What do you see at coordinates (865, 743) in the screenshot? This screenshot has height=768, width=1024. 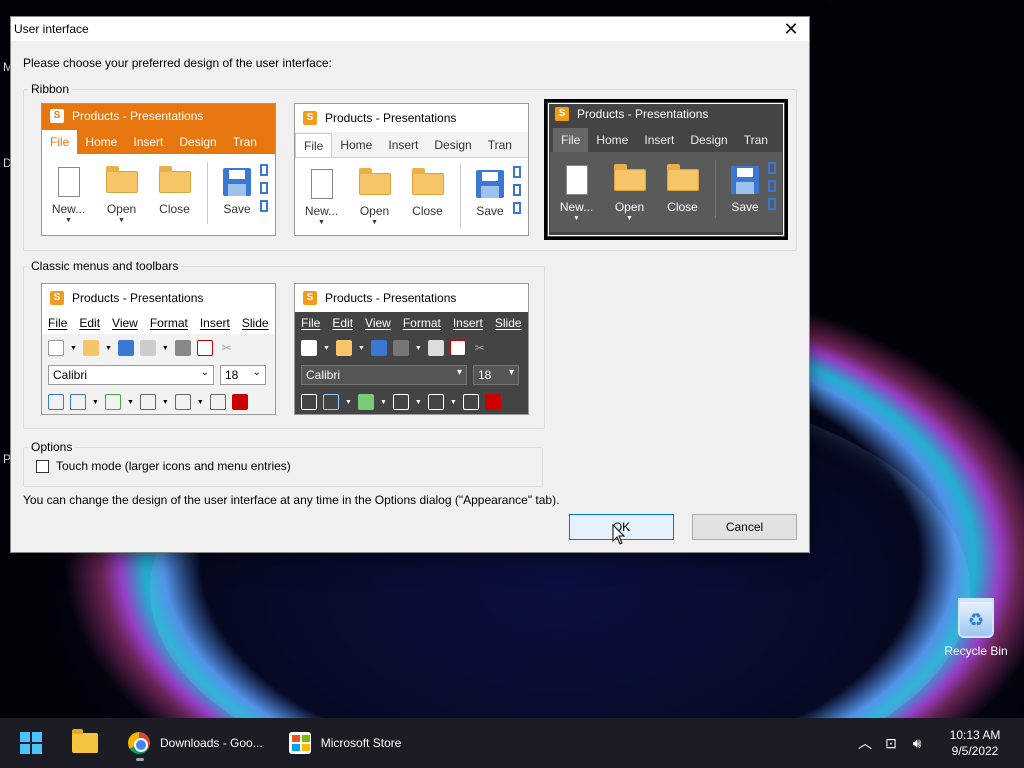 I see `show-hidden-icons-chevron-icon: ︿` at bounding box center [865, 743].